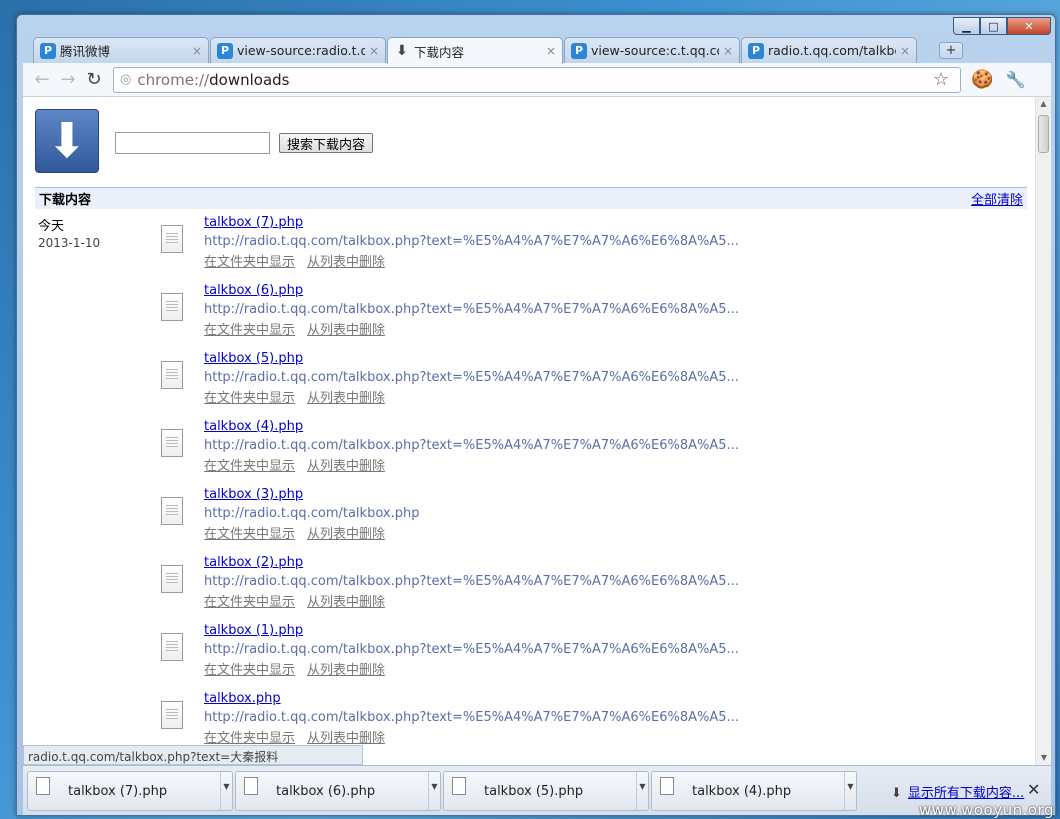 This screenshot has height=819, width=1060. Describe the element at coordinates (253, 222) in the screenshot. I see `download-file-link: talkbox (7).php` at that location.